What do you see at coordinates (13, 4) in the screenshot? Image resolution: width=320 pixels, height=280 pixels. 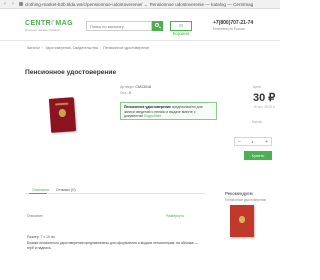 I see `forward-icon: ›` at bounding box center [13, 4].